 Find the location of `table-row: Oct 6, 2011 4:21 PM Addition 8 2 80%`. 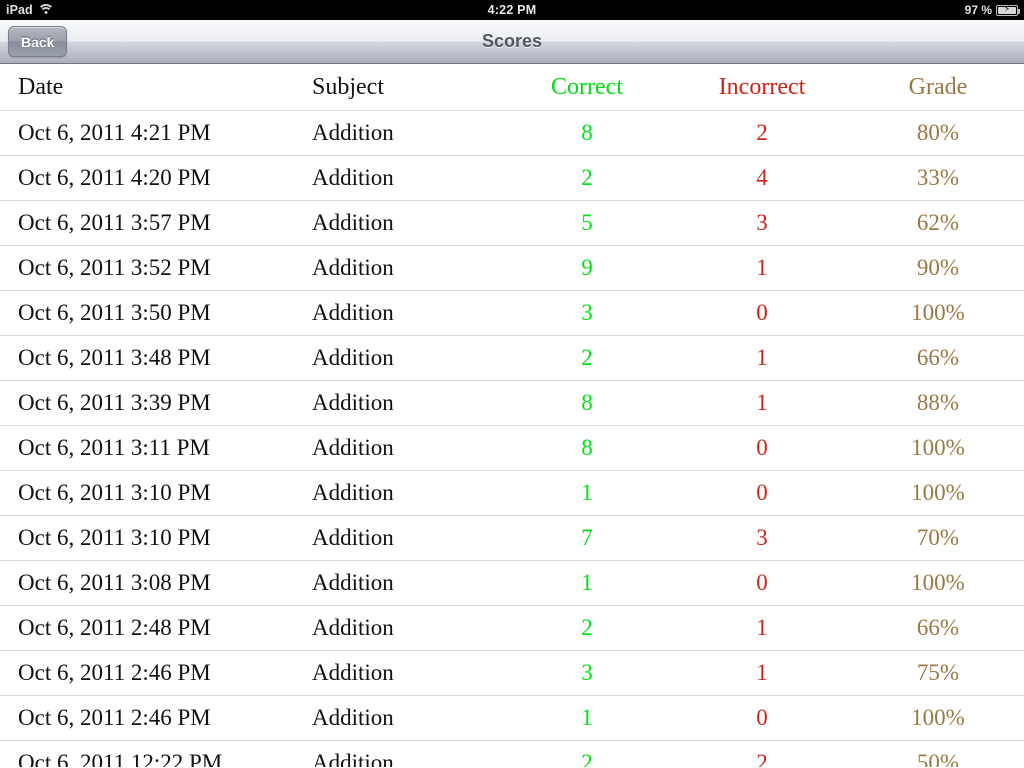

table-row: Oct 6, 2011 4:21 PM Addition 8 2 80% is located at coordinates (512, 133).